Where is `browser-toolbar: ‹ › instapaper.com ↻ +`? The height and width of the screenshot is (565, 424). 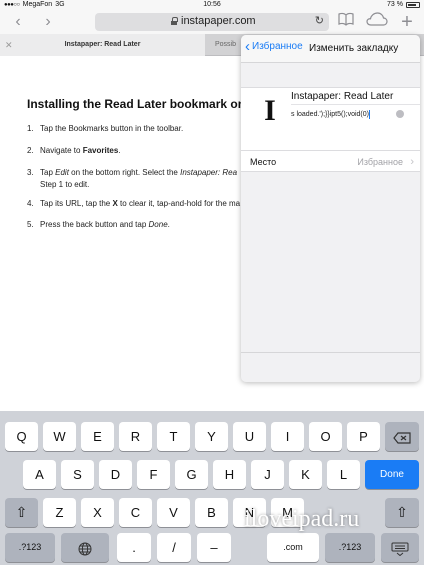
browser-toolbar: ‹ › instapaper.com ↻ + is located at coordinates (212, 22).